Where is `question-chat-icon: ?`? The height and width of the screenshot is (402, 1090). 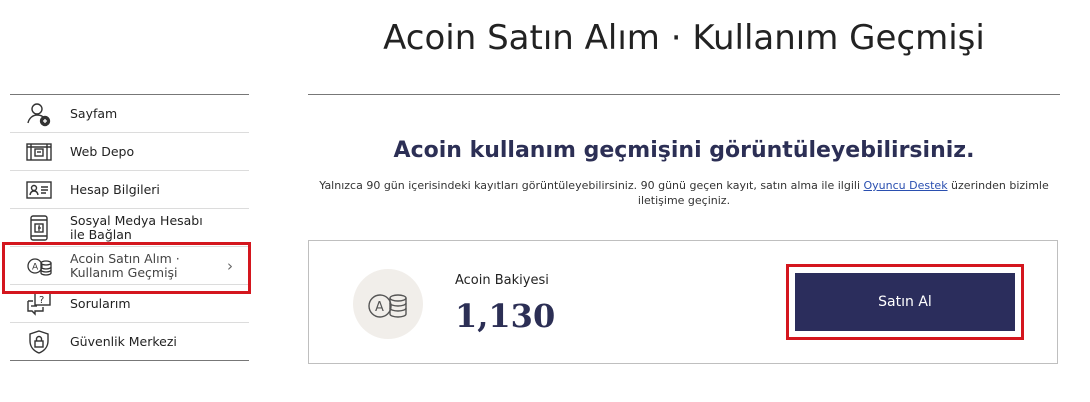 question-chat-icon: ? is located at coordinates (39, 304).